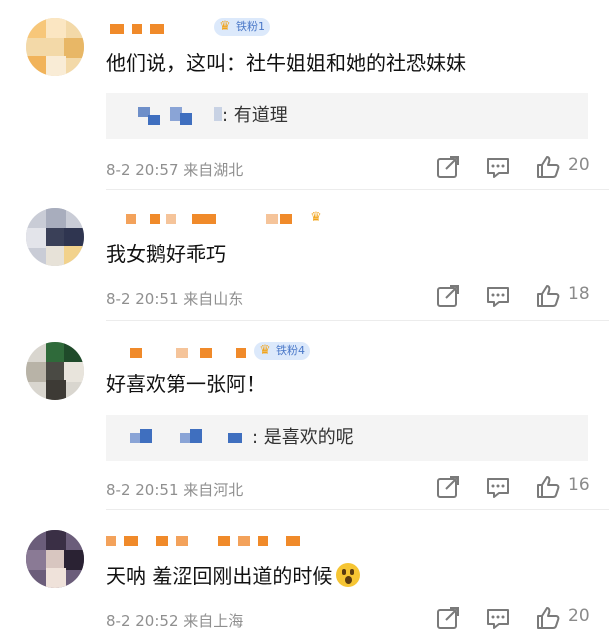  Describe the element at coordinates (290, 350) in the screenshot. I see `fan-badge-label: 铁粉4` at that location.